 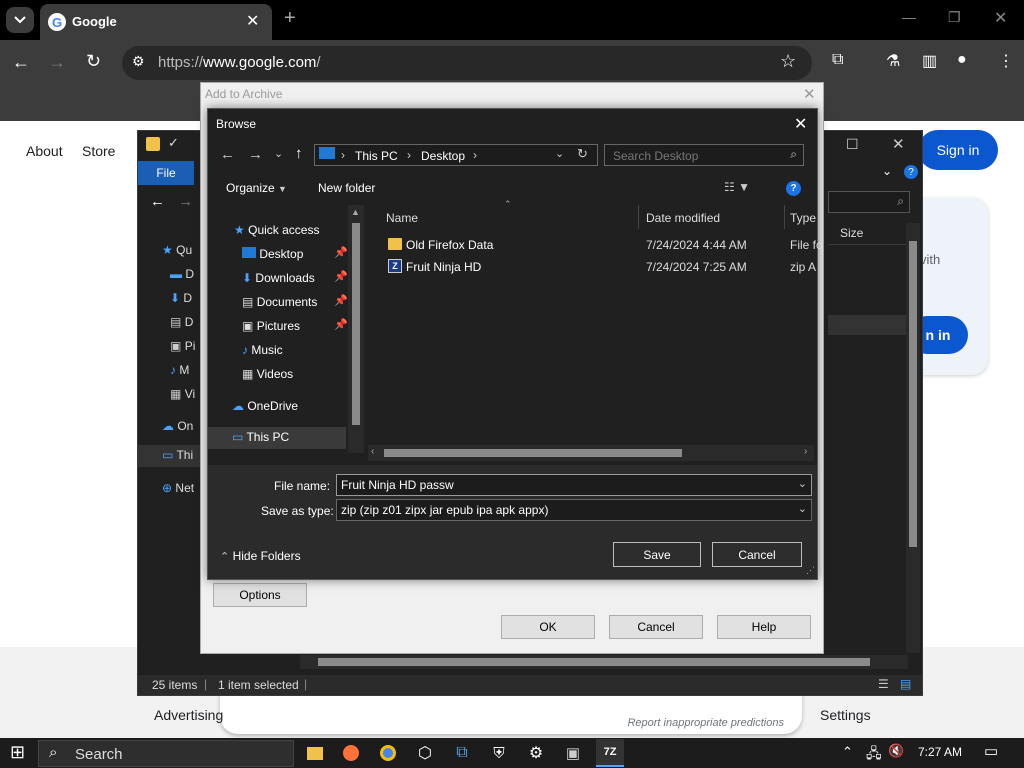 I want to click on menu-icon: ⋮, so click(x=1006, y=61).